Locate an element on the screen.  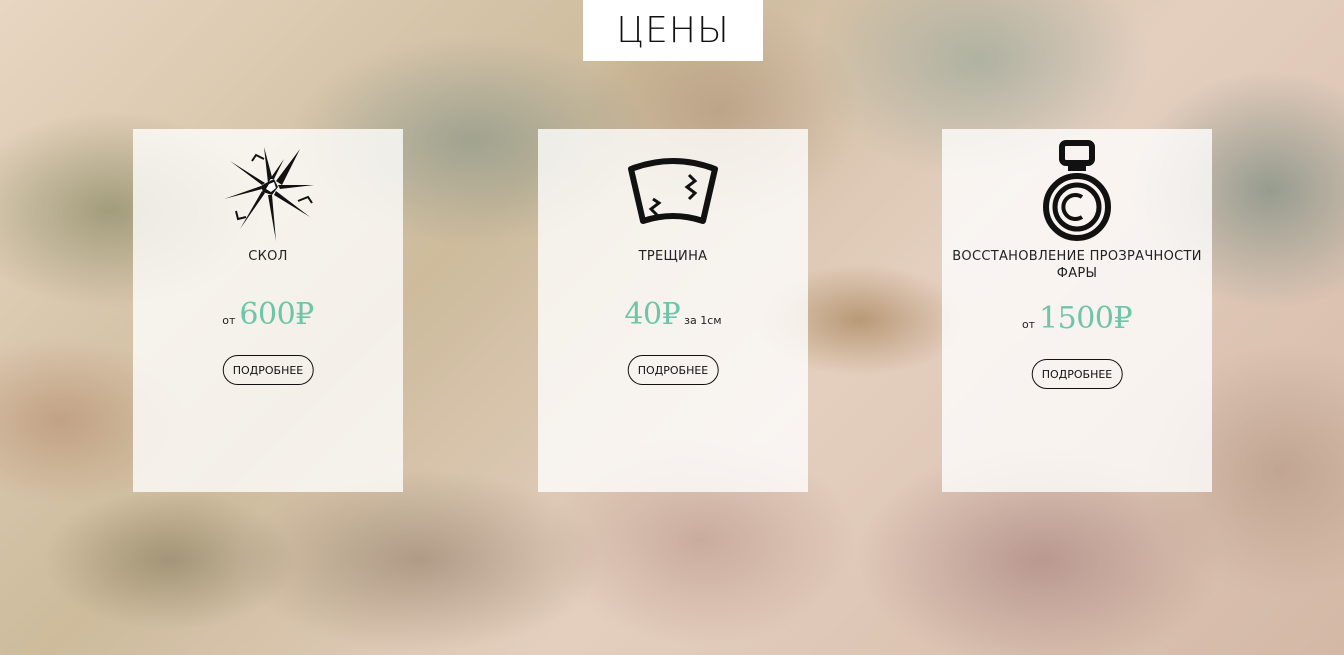
price-value: 40₽ is located at coordinates (652, 314).